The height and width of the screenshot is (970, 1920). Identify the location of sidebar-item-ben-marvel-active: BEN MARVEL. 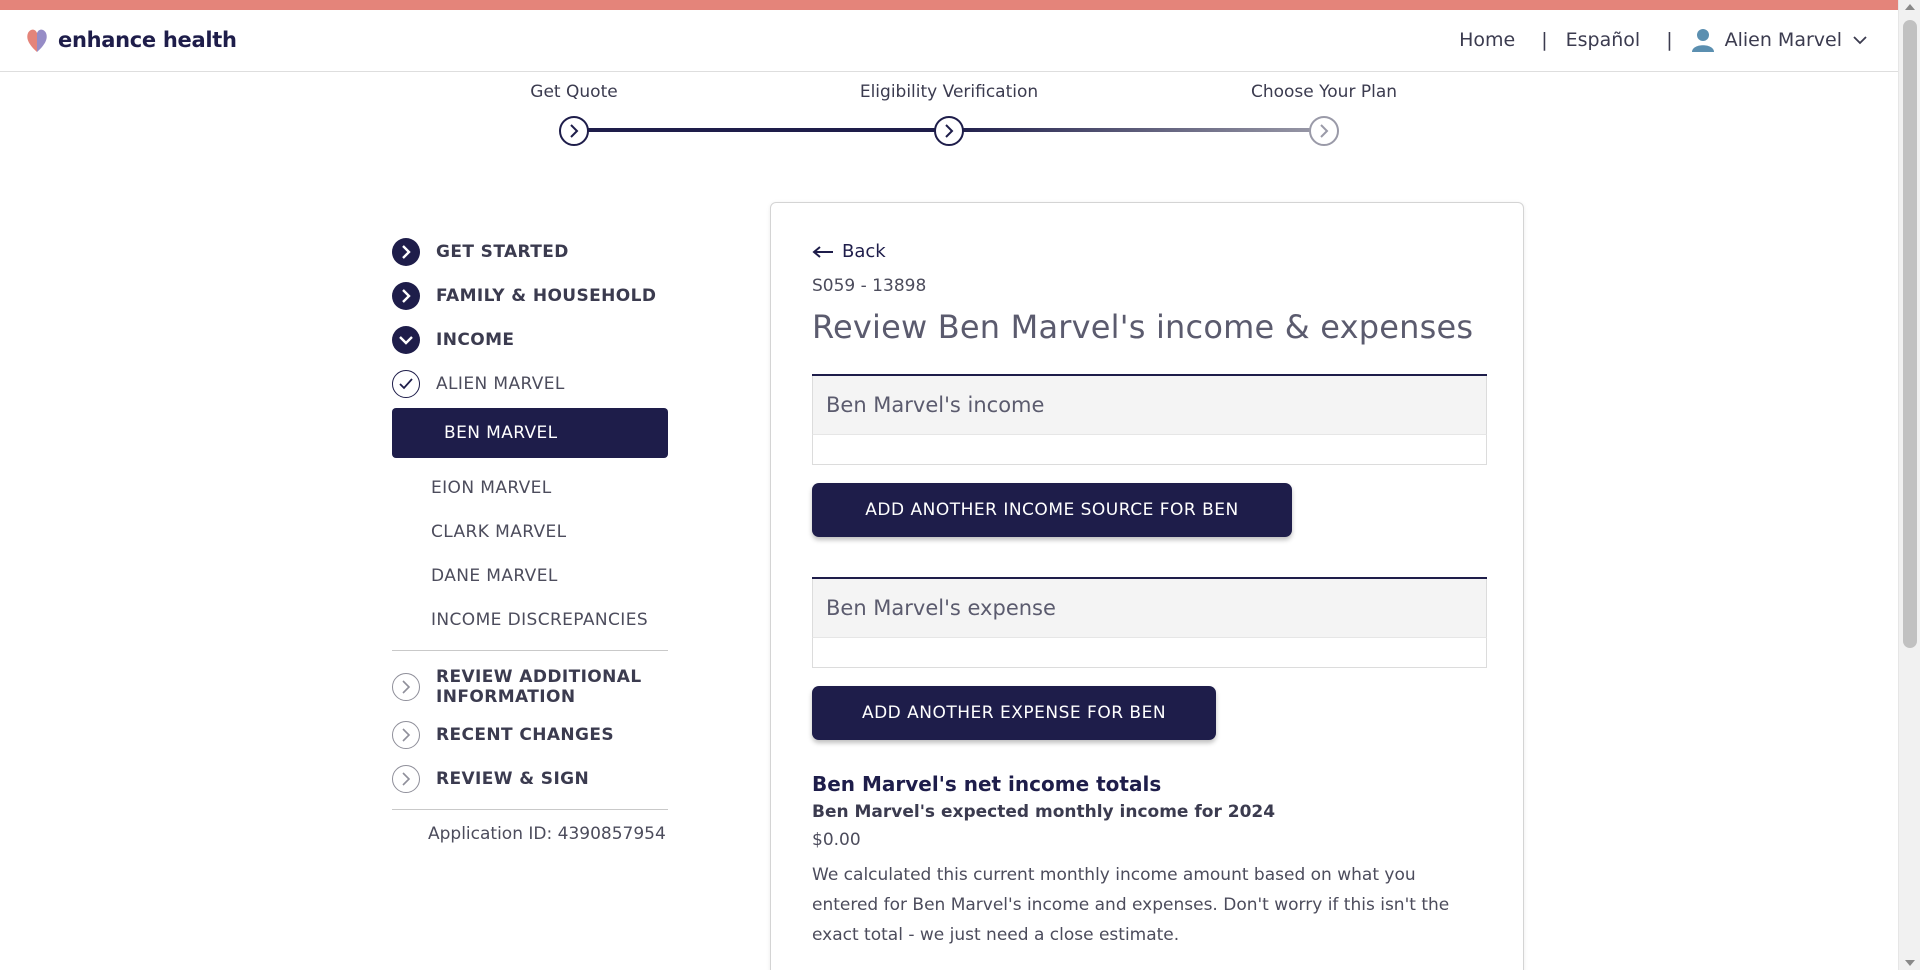
(530, 433).